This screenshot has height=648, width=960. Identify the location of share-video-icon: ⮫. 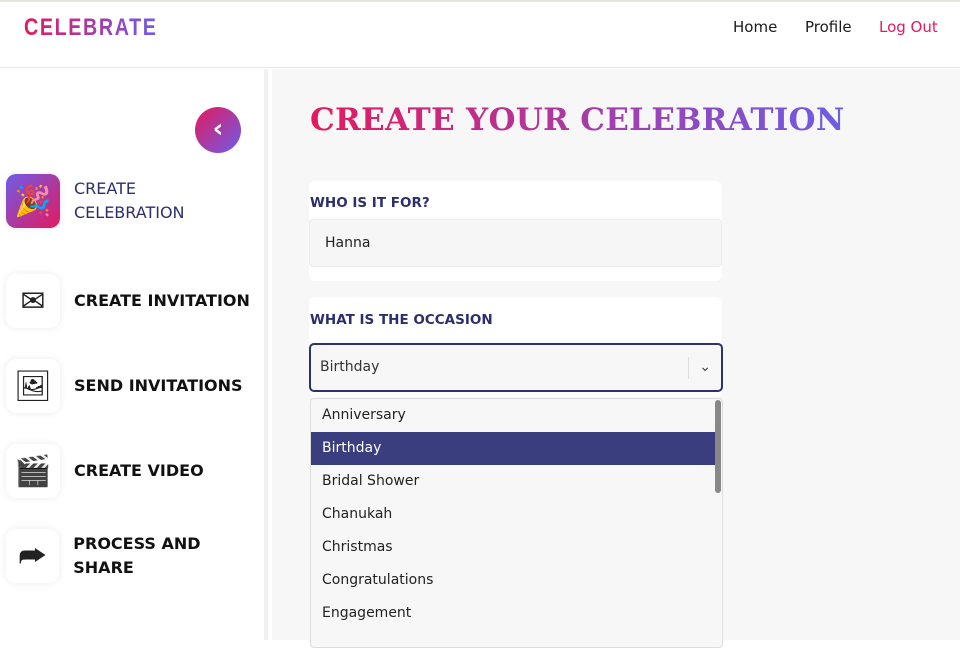
(33, 556).